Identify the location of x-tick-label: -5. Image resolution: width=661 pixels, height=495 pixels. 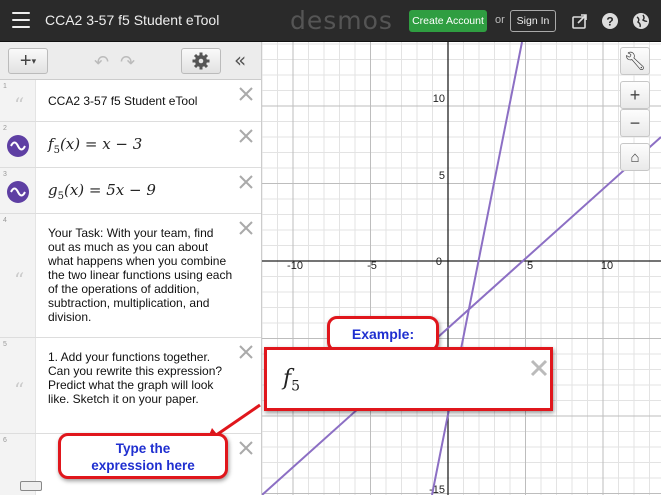
(372, 266).